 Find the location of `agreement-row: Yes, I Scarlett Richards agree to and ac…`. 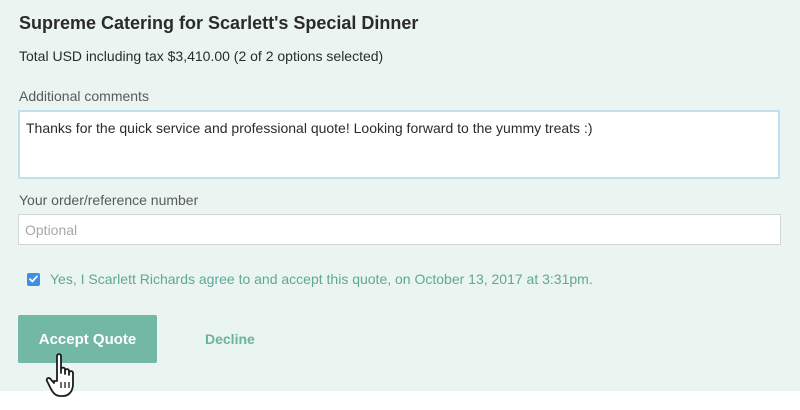

agreement-row: Yes, I Scarlett Richards agree to and ac… is located at coordinates (310, 279).